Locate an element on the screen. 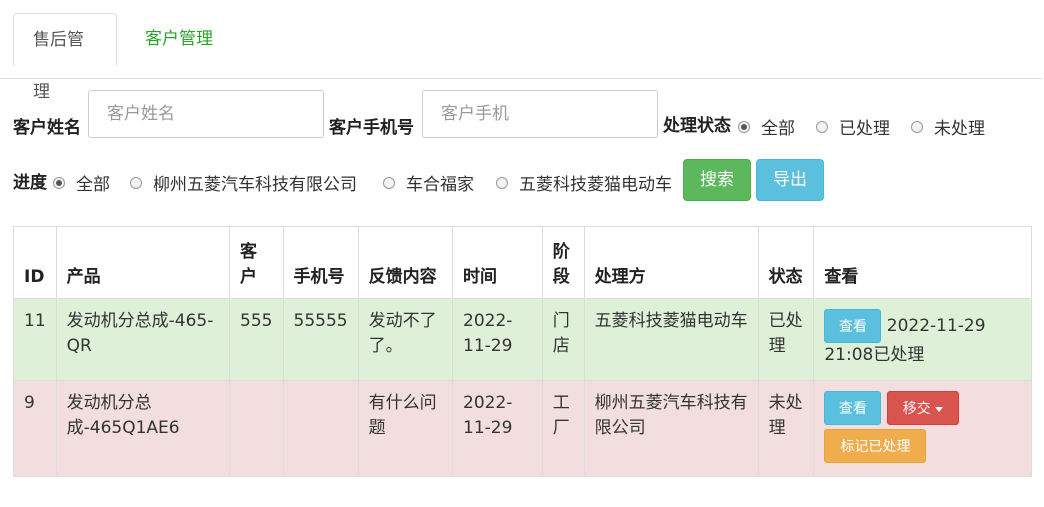 The image size is (1044, 507). cell-feedback: 发动不了了。 is located at coordinates (405, 339).